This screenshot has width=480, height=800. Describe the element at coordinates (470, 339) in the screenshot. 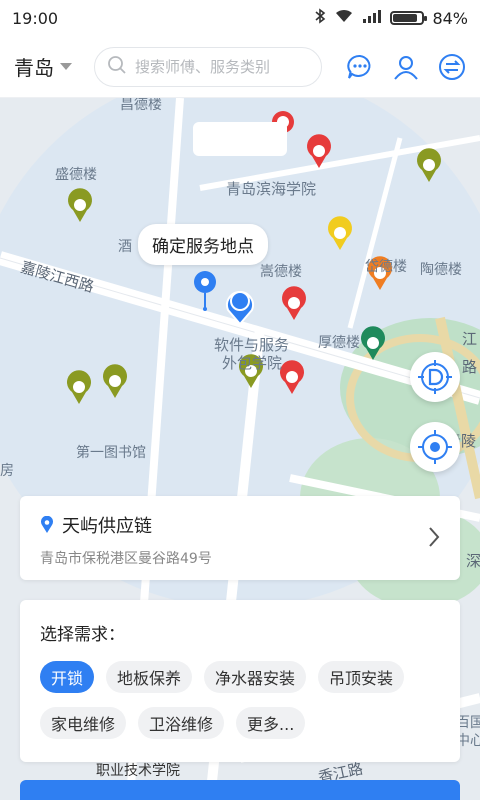

I see `road-label: 江` at that location.